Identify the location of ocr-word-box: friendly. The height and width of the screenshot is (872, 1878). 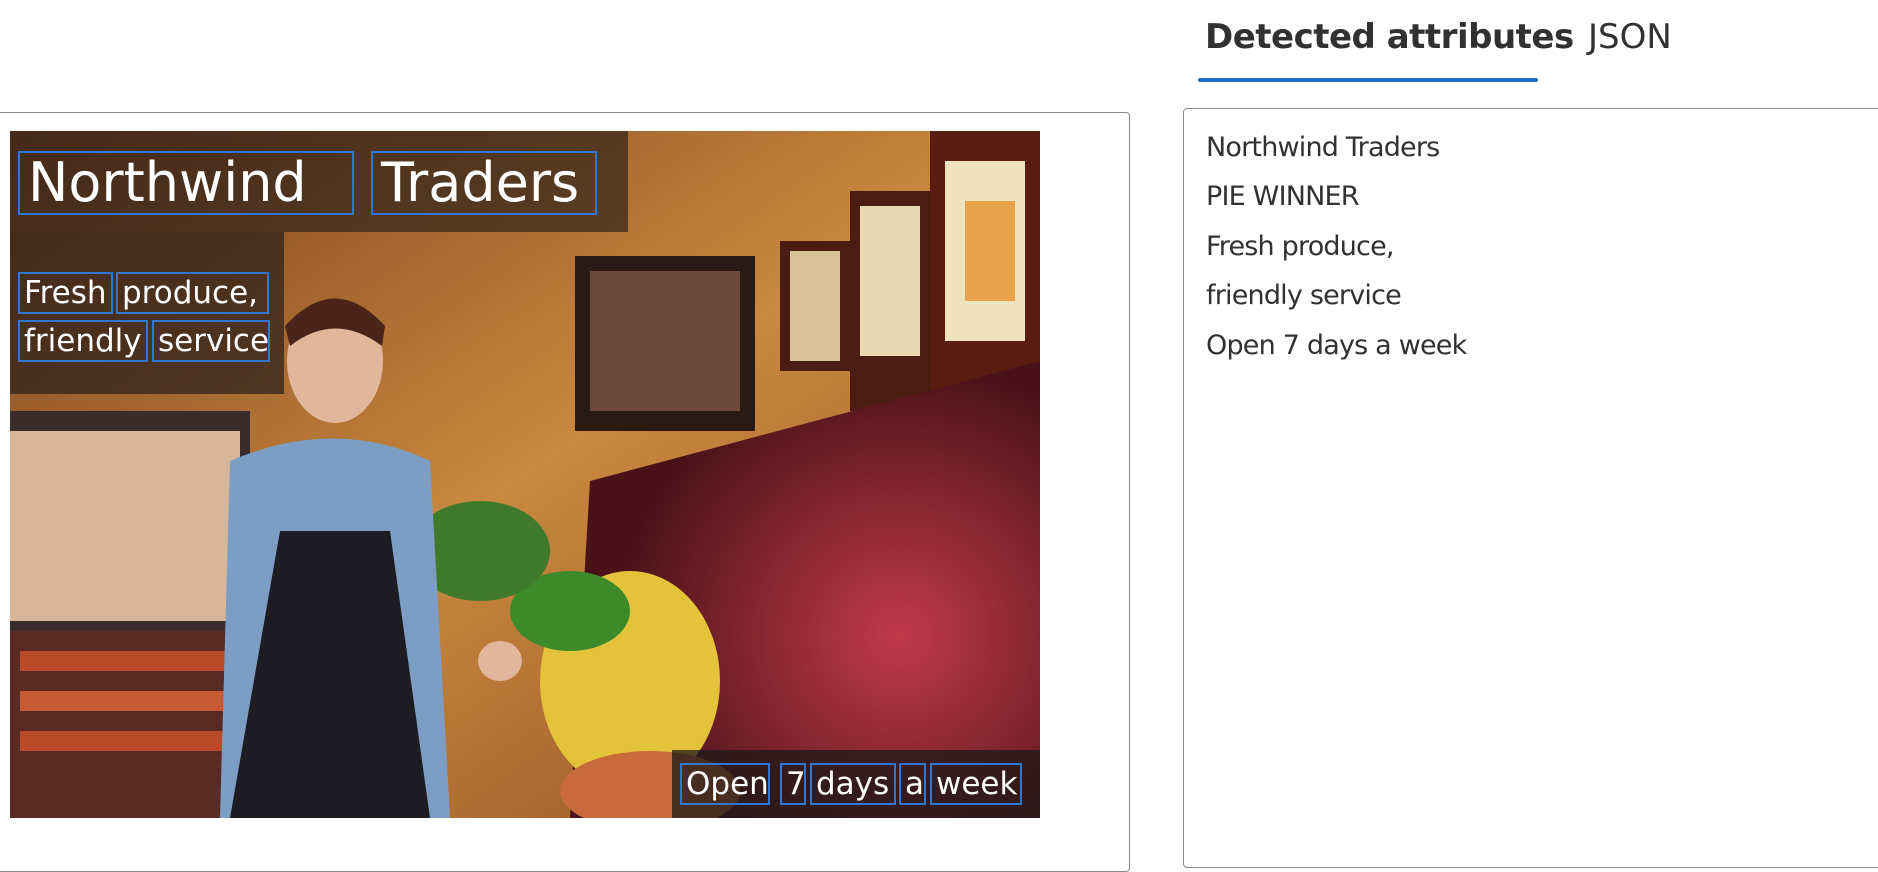
(83, 341).